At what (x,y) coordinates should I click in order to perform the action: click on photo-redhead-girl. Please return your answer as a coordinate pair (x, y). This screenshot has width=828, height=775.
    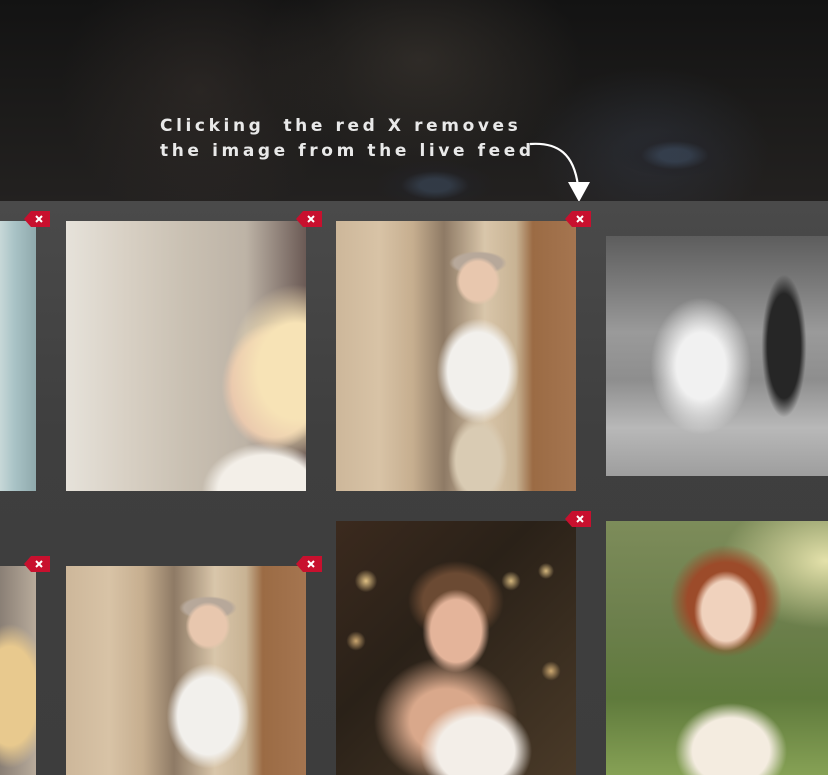
    Looking at the image, I should click on (717, 648).